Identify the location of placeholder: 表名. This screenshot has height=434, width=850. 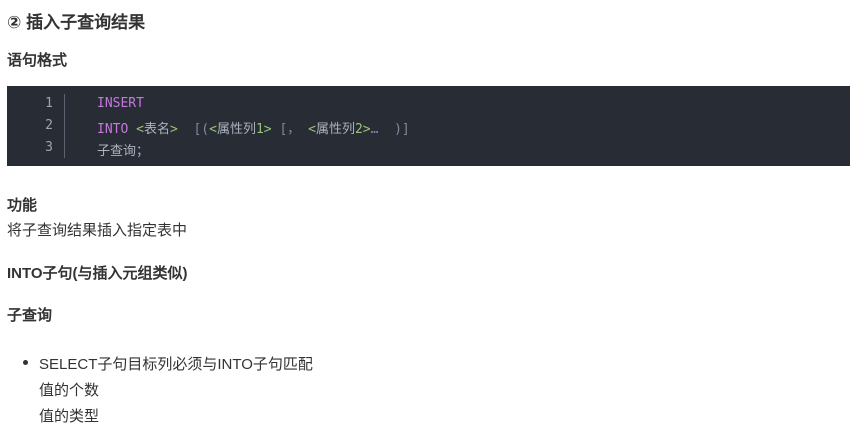
(156, 129).